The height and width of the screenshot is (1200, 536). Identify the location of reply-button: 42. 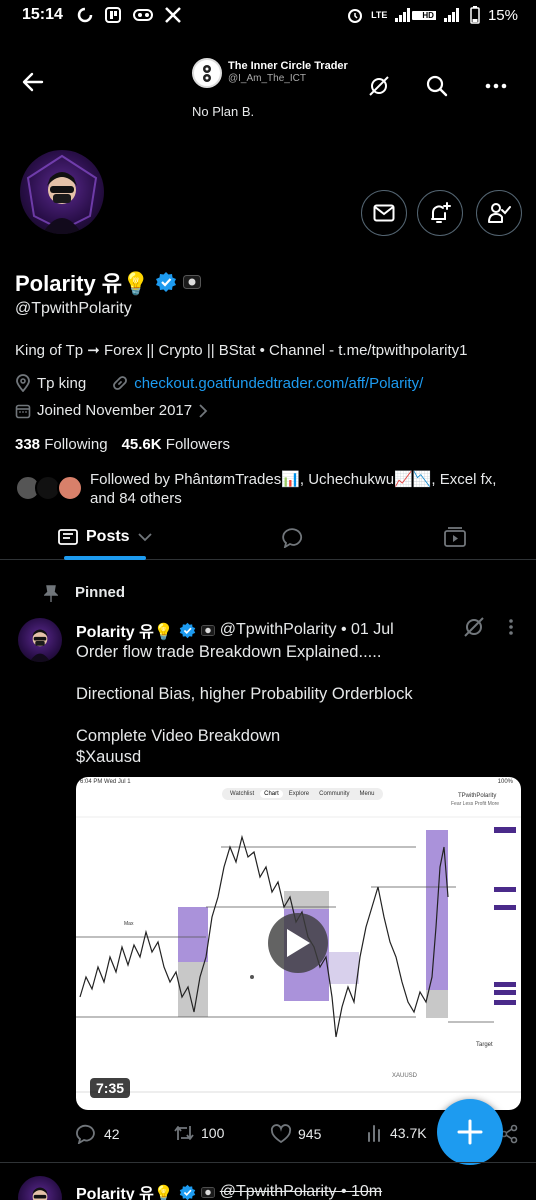
(98, 1134).